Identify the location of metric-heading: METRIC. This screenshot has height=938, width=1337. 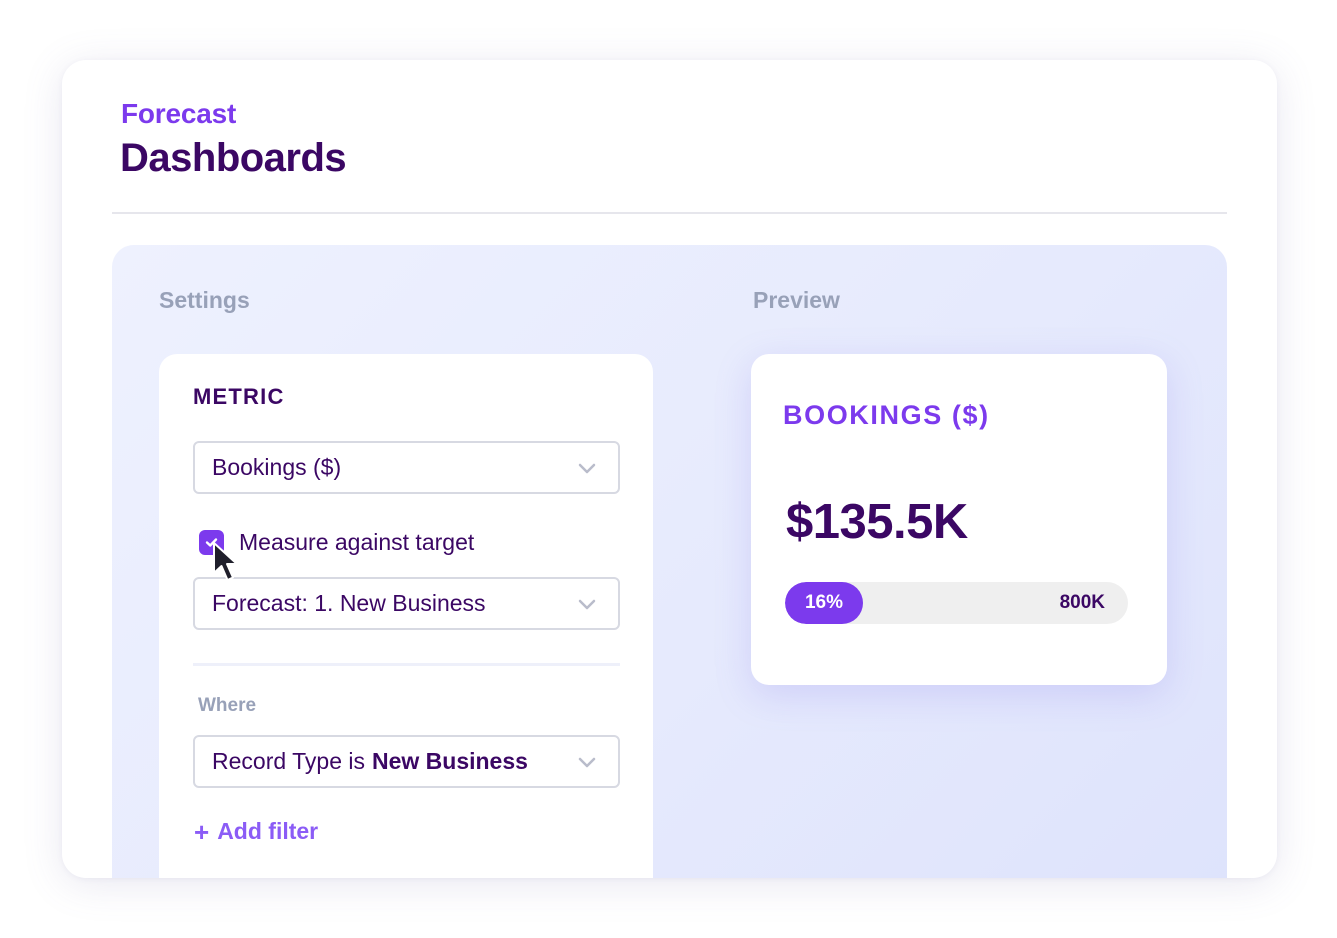
(239, 396).